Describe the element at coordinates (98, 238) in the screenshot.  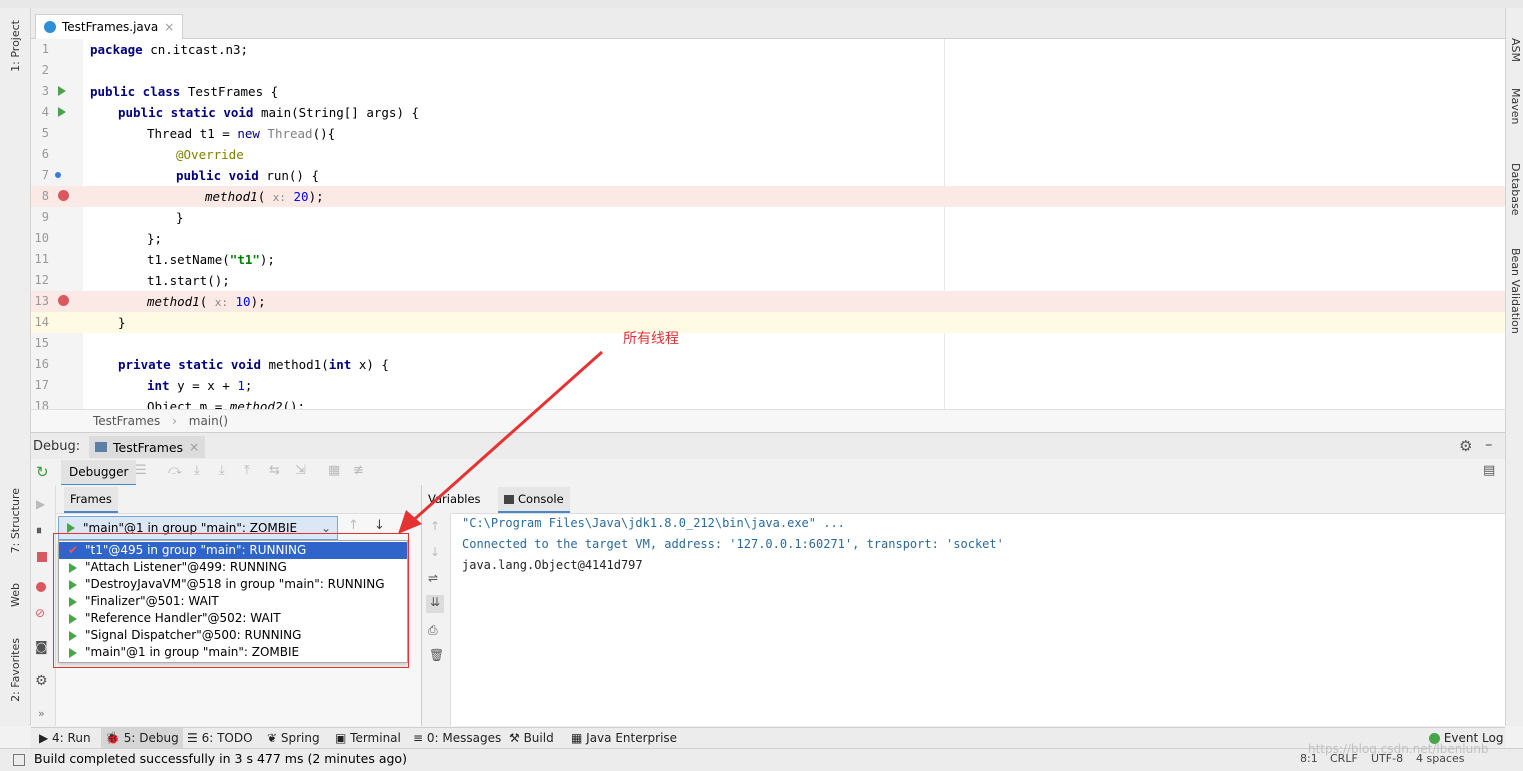
I see `code-line: 10};` at that location.